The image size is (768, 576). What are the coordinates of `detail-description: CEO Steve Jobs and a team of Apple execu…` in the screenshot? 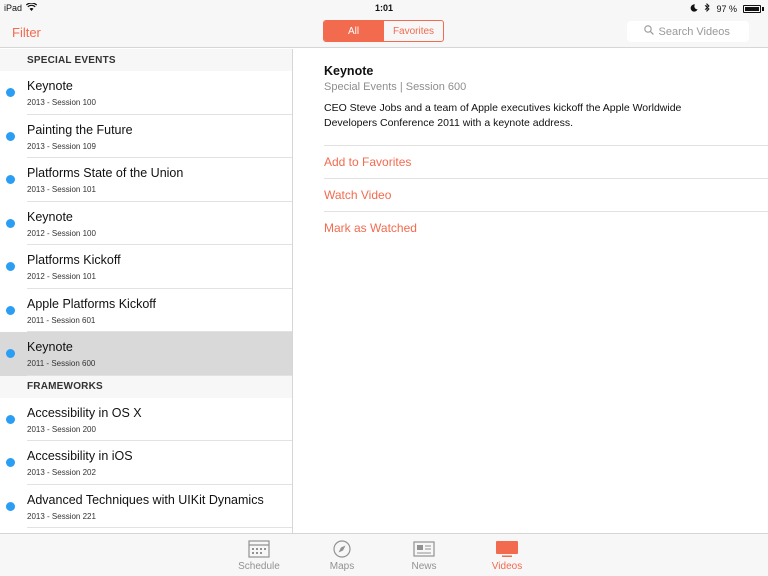 It's located at (503, 115).